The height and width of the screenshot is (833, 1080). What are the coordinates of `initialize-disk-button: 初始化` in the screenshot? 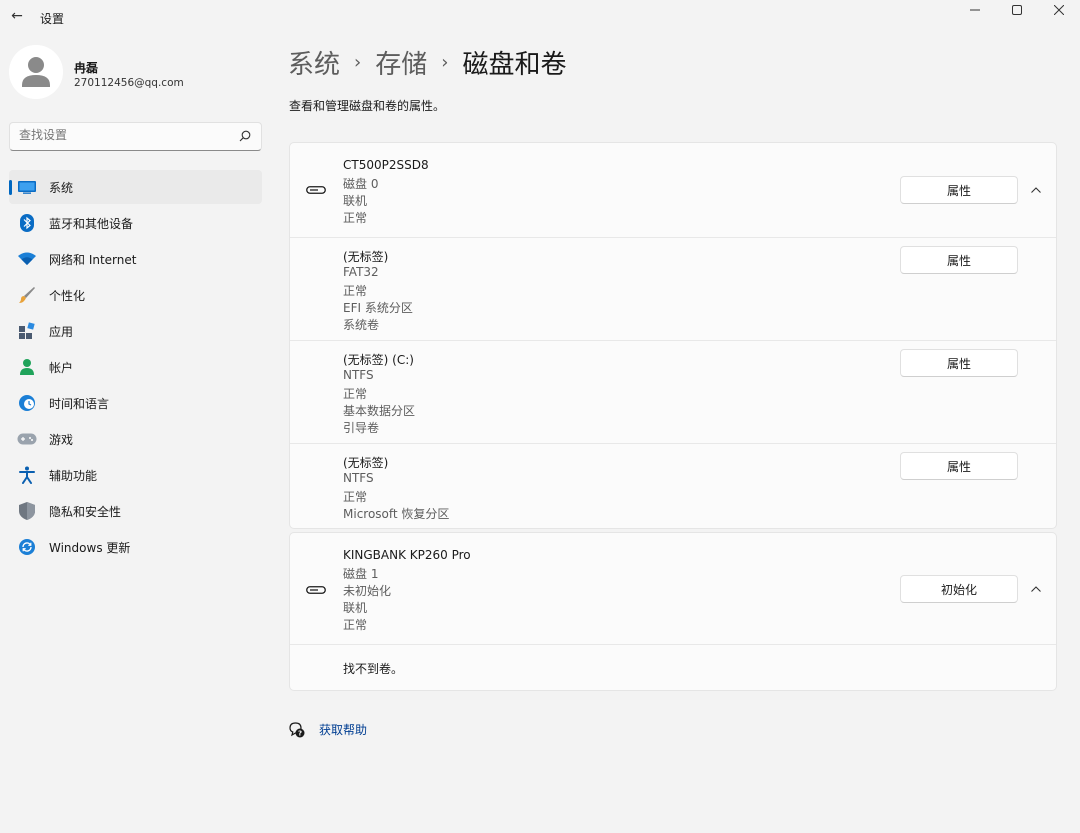 It's located at (959, 589).